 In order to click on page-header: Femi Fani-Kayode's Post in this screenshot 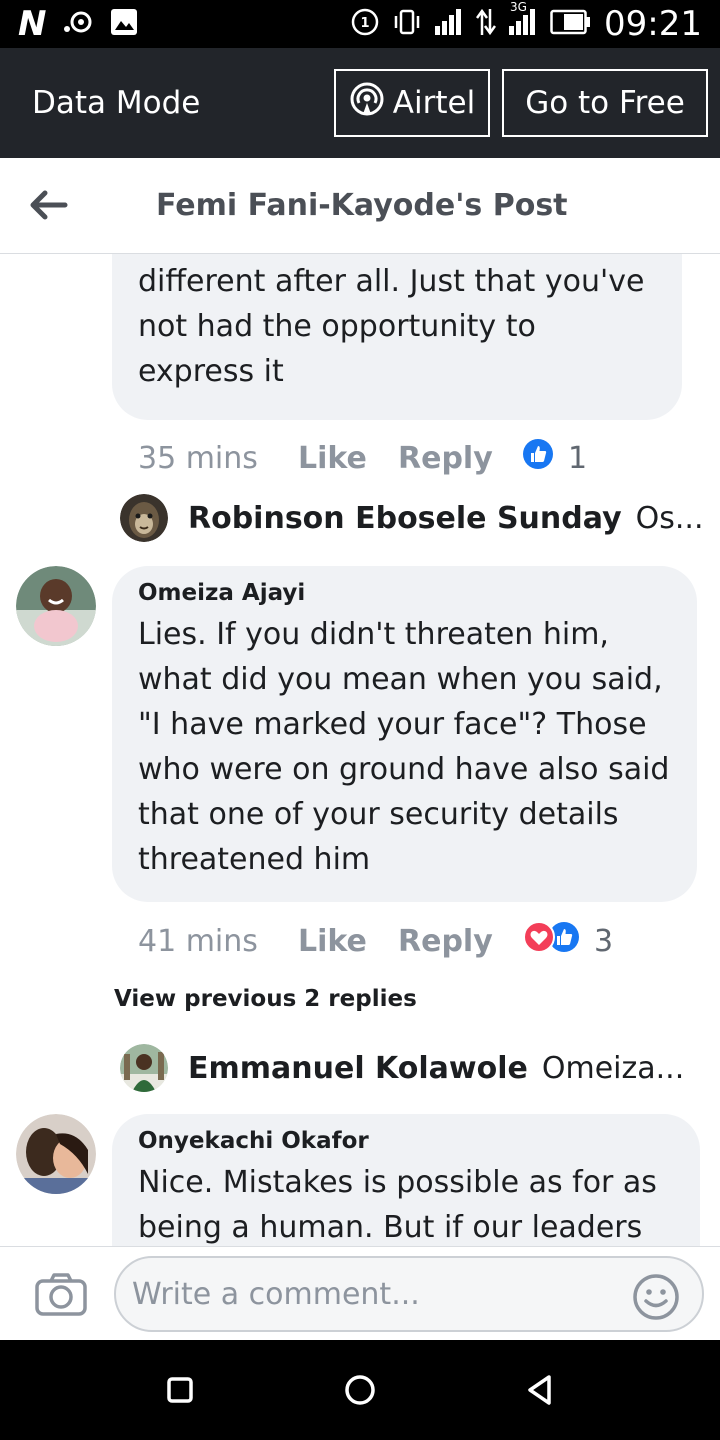, I will do `click(360, 206)`.